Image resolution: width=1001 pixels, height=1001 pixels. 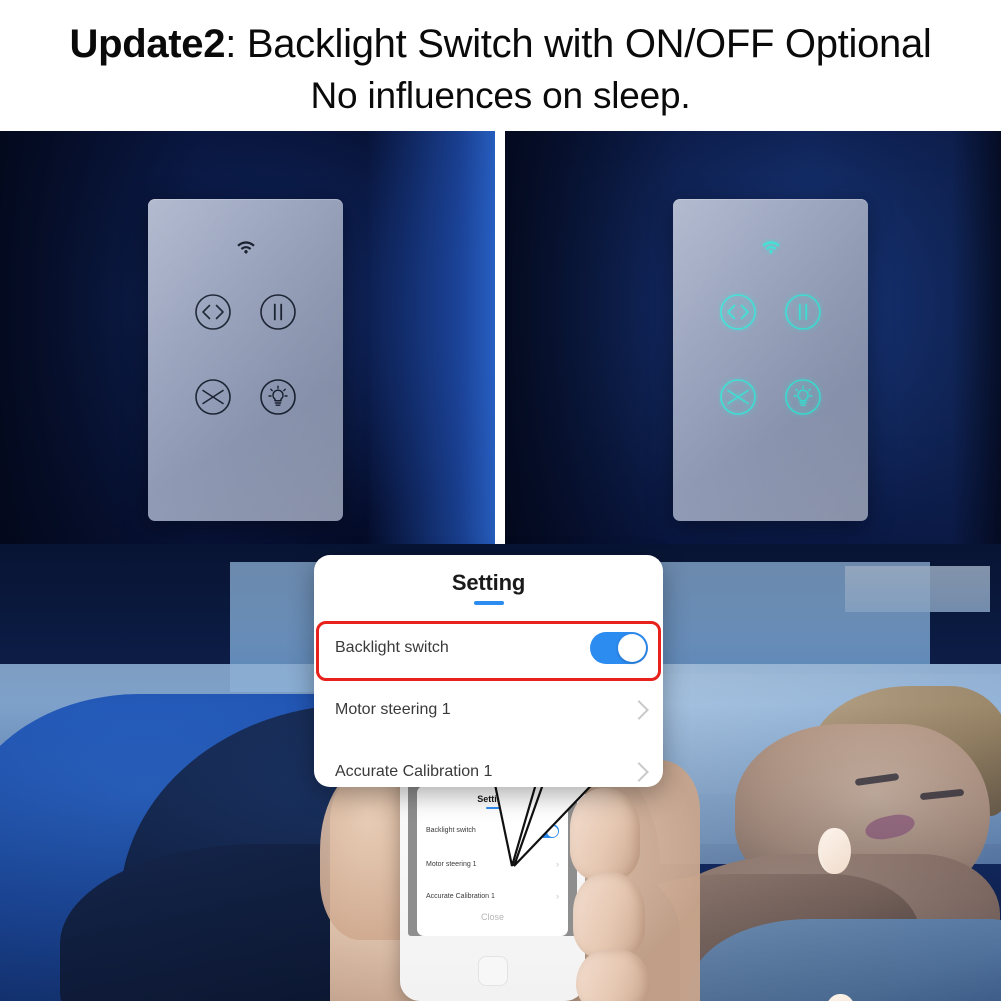 I want to click on panel-button-close-on, so click(x=738, y=397).